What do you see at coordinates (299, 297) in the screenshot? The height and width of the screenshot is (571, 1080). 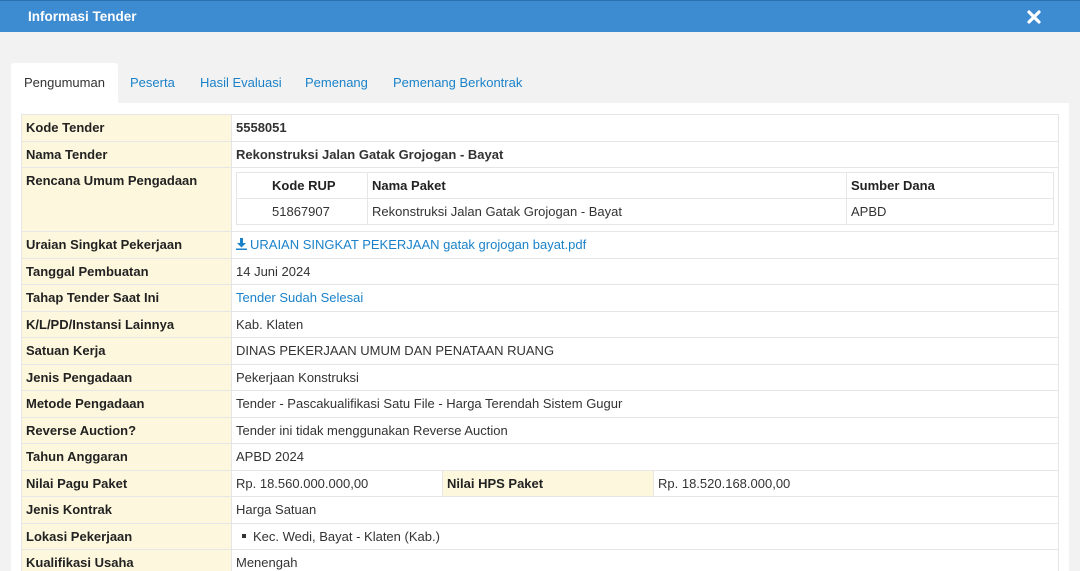 I see `tahap-link: Tender Sudah Selesai` at bounding box center [299, 297].